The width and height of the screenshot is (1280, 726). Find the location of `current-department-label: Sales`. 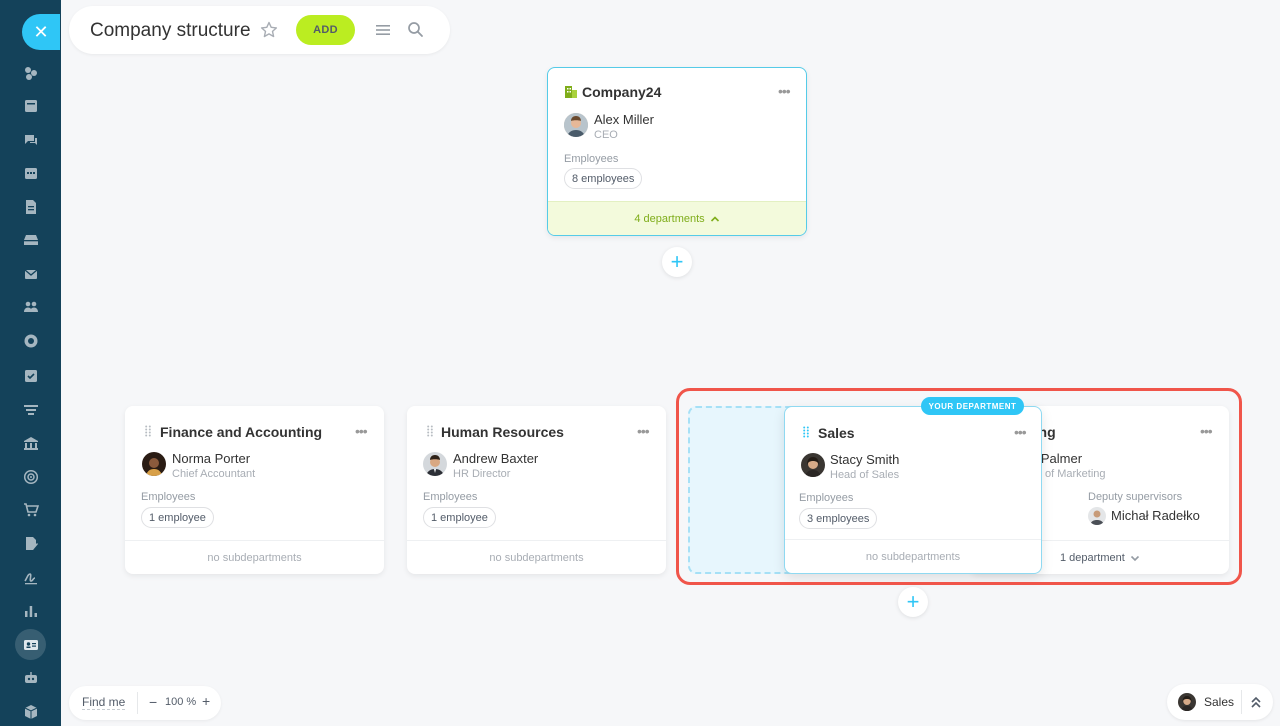

current-department-label: Sales is located at coordinates (1219, 702).